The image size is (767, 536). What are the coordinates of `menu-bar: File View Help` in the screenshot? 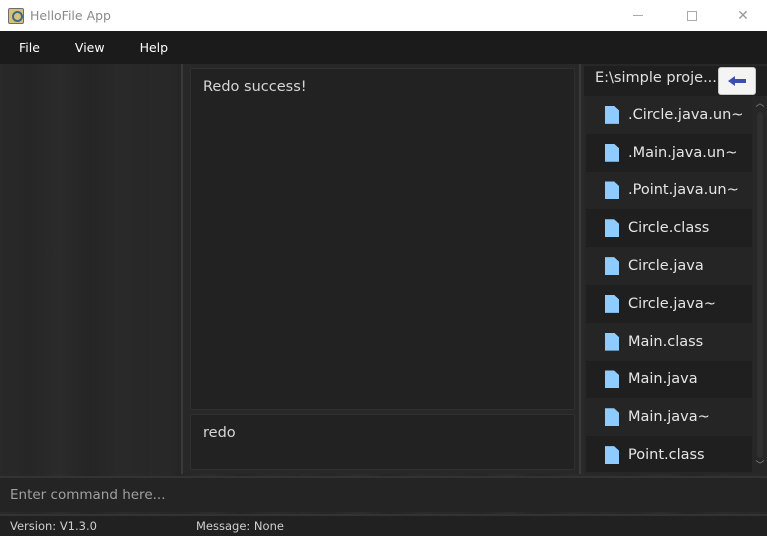 It's located at (383, 47).